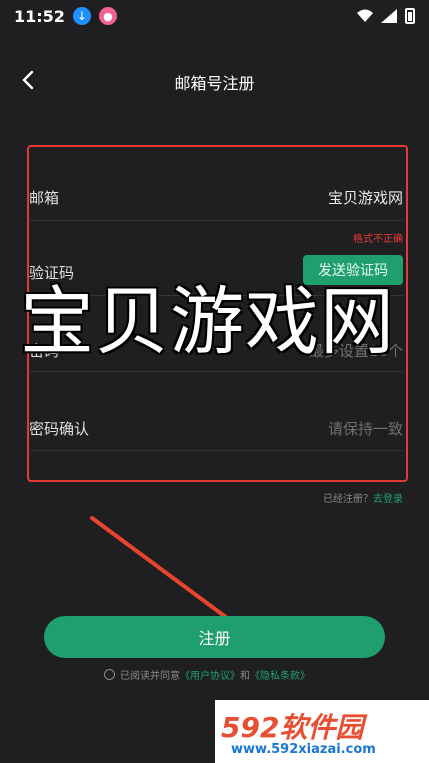 Image resolution: width=429 pixels, height=763 pixels. I want to click on register-button: 注册, so click(214, 637).